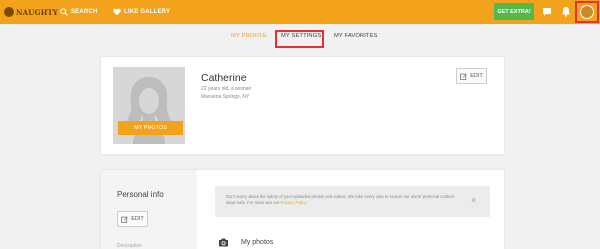 This screenshot has height=249, width=600. Describe the element at coordinates (9, 12) in the screenshot. I see `logo-mark-icon` at that location.